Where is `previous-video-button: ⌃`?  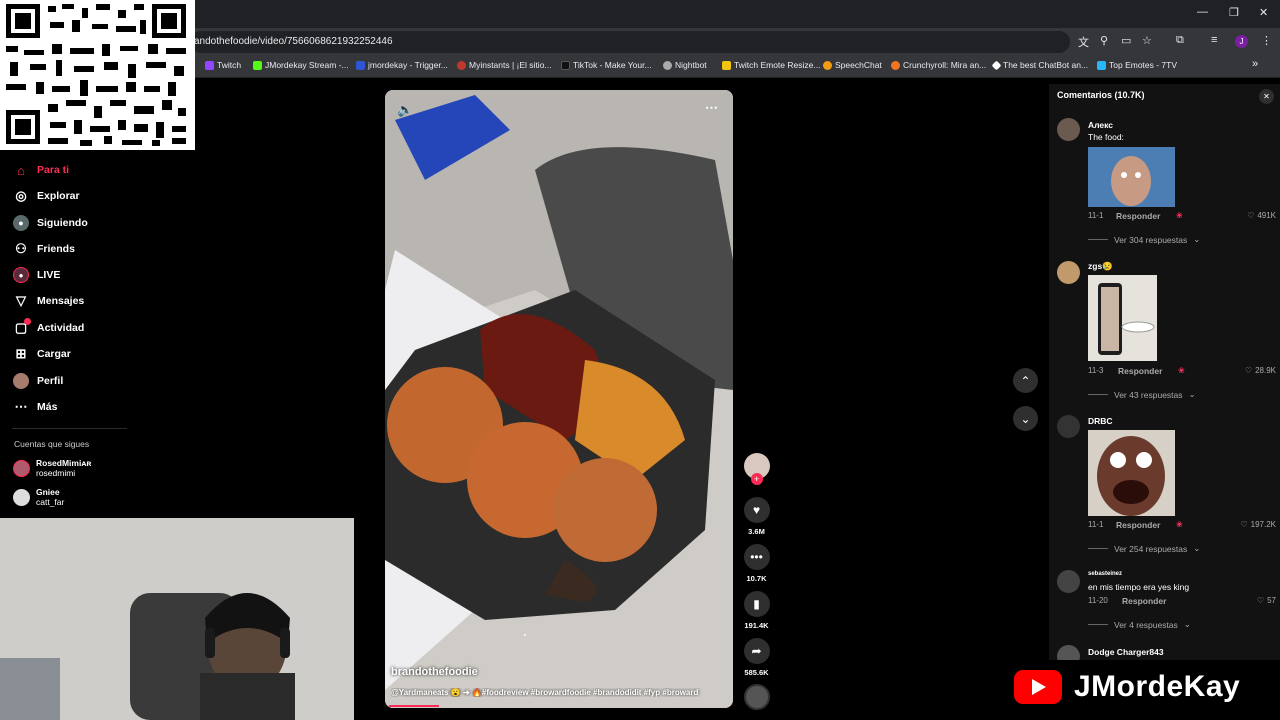
previous-video-button: ⌃ is located at coordinates (1025, 380).